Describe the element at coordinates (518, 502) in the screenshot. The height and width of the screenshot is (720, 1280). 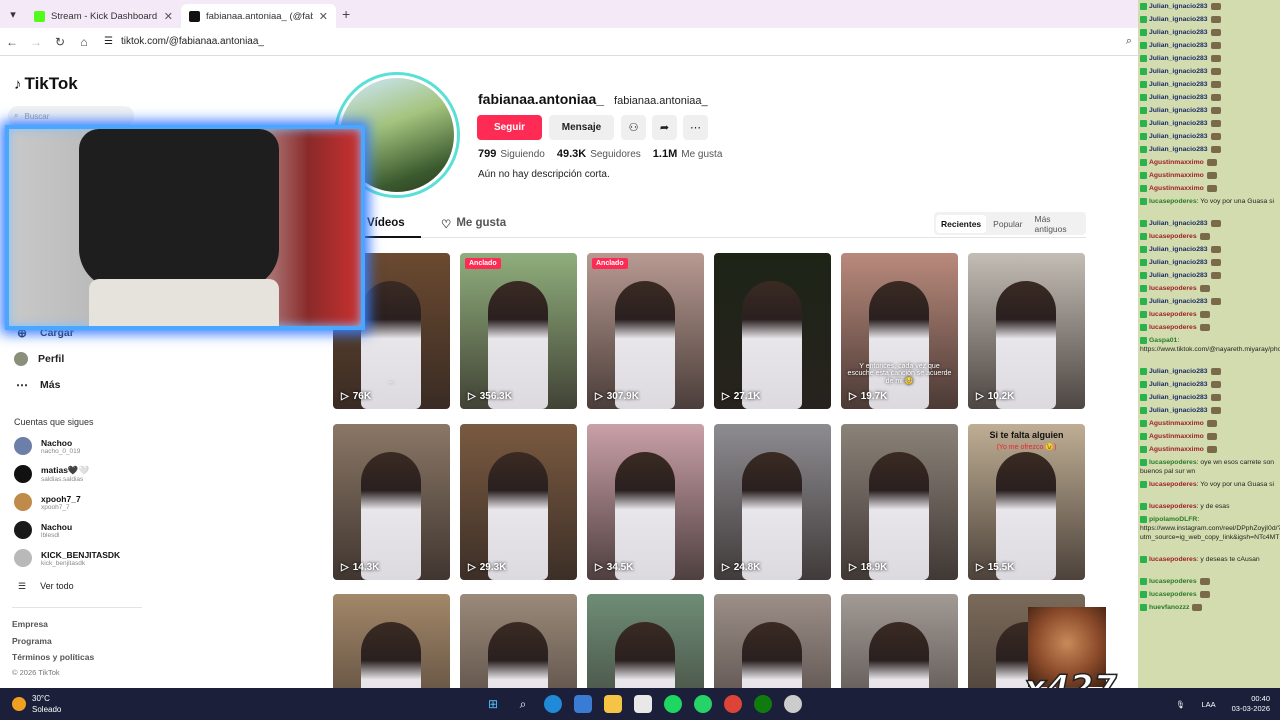
I see `video-thumbnail: ▷ 29.3K` at that location.